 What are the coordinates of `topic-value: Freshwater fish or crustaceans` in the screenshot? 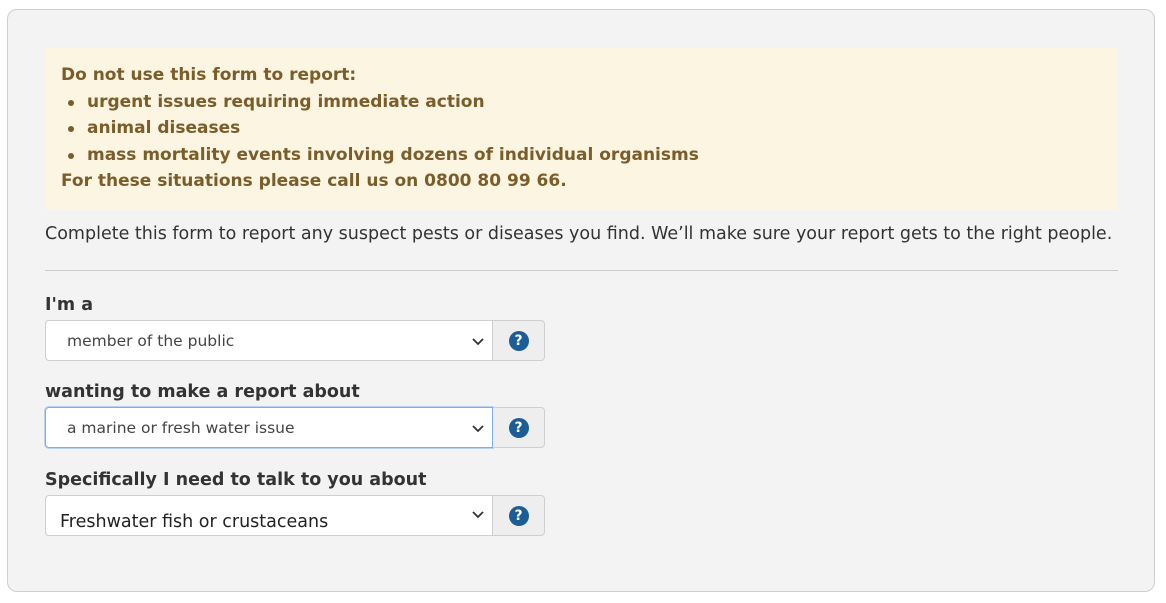 It's located at (194, 521).